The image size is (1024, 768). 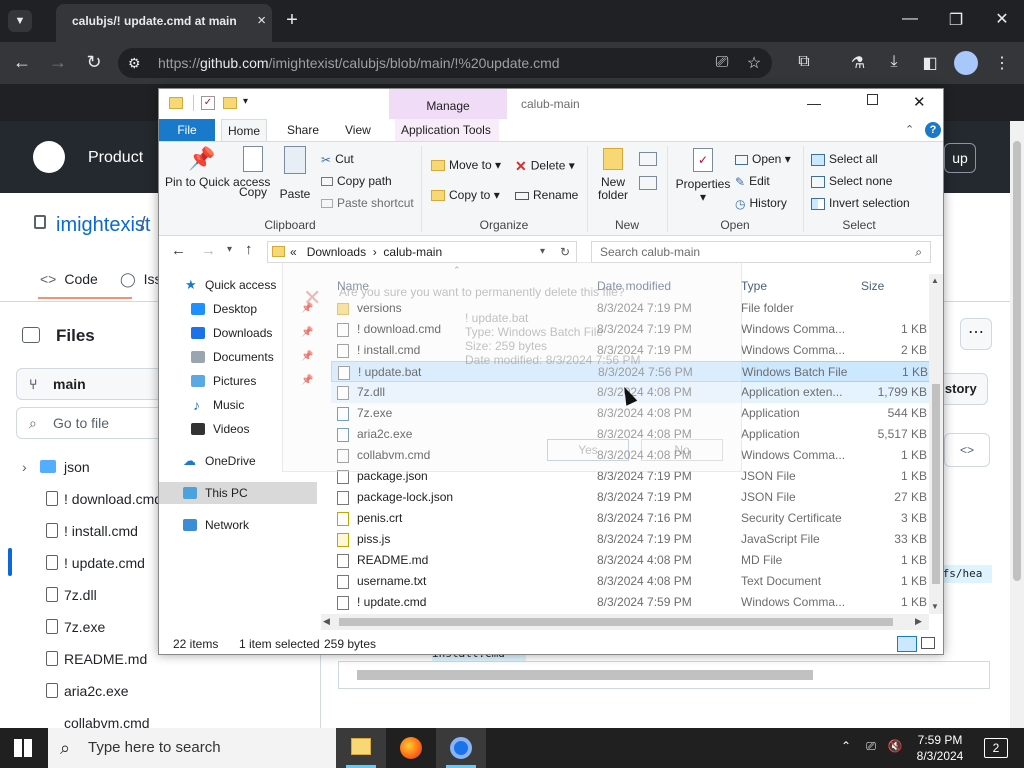 What do you see at coordinates (187, 130) in the screenshot?
I see `tab-file: File` at bounding box center [187, 130].